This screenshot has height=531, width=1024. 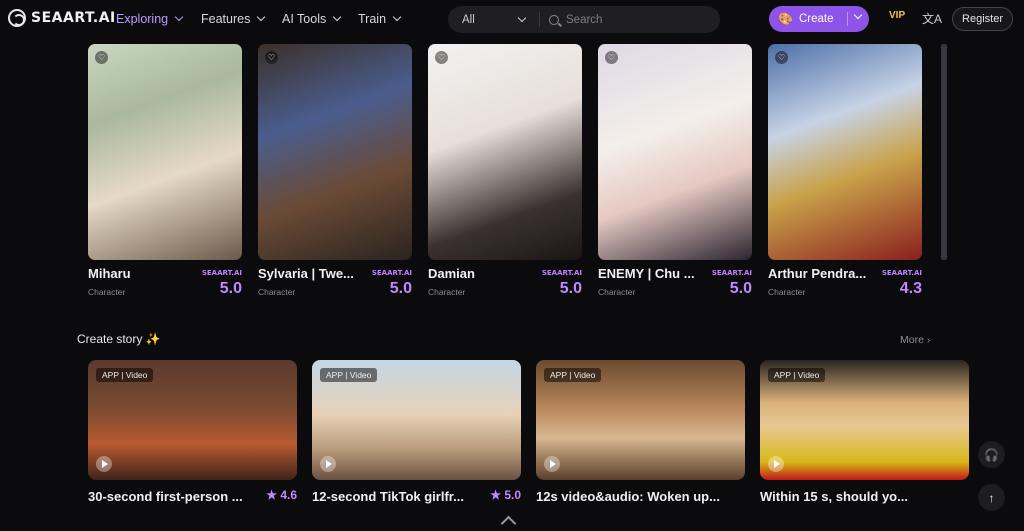 What do you see at coordinates (508, 523) in the screenshot?
I see `chevron-up-icon` at bounding box center [508, 523].